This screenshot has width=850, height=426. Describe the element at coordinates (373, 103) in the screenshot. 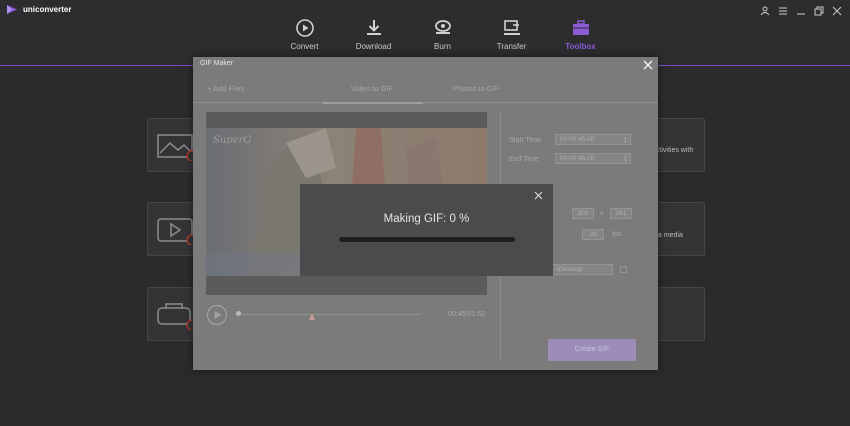

I see `active-tab-indicator` at that location.